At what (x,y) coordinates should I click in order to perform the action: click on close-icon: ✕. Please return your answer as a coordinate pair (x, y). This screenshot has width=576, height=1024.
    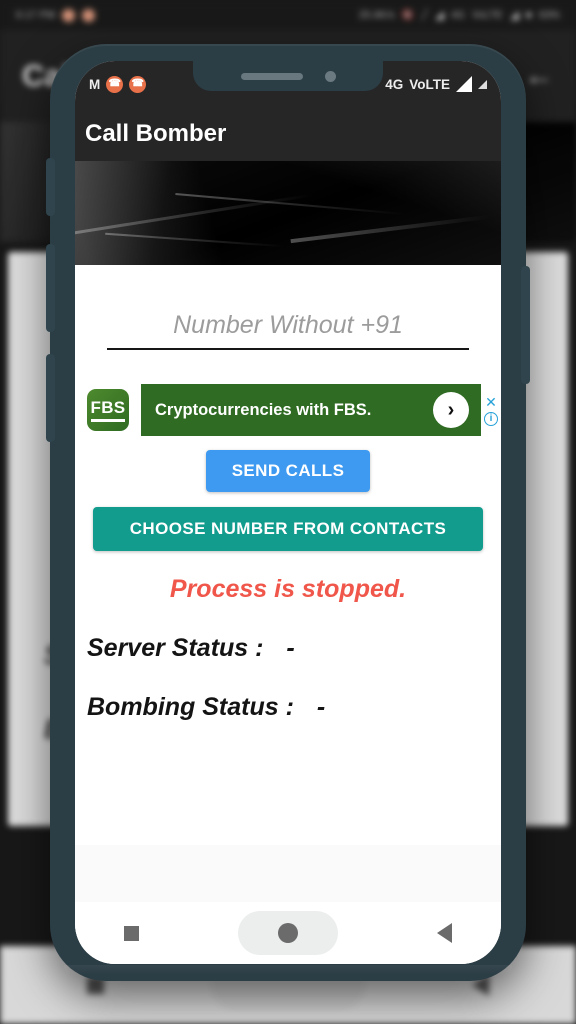
    Looking at the image, I should click on (491, 402).